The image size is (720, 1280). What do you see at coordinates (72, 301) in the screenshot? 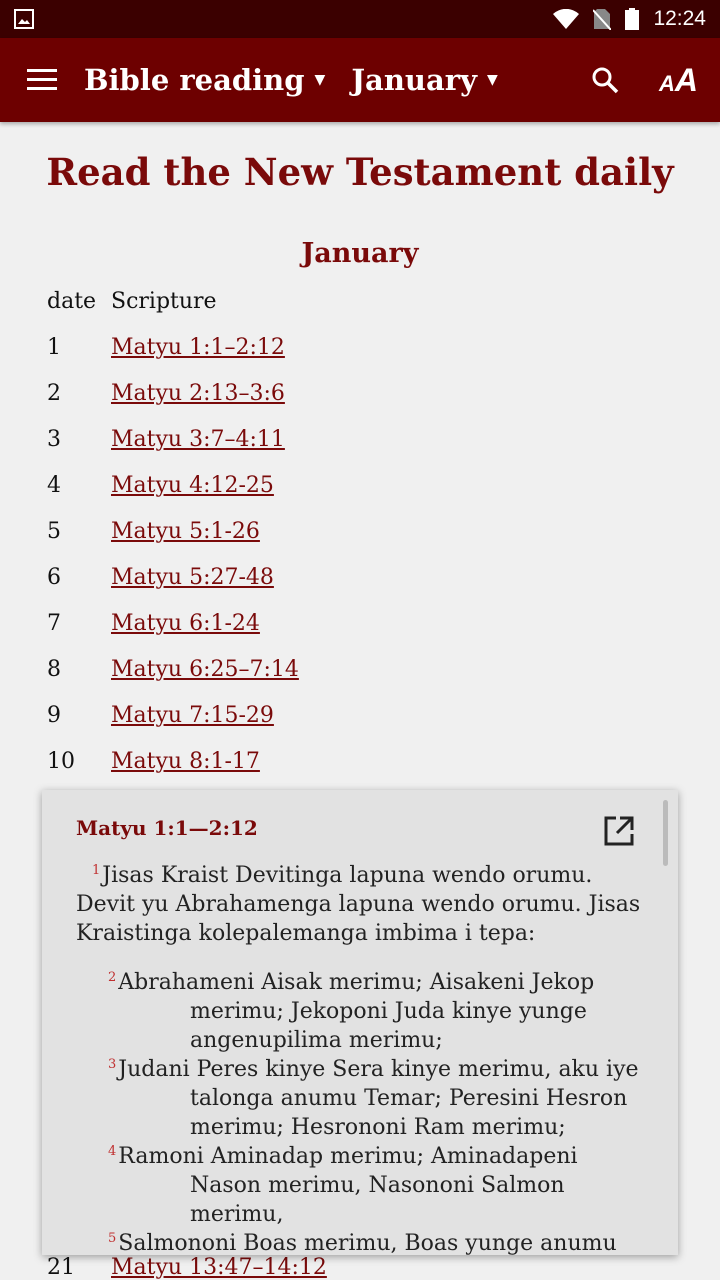
I see `col-date: date` at bounding box center [72, 301].